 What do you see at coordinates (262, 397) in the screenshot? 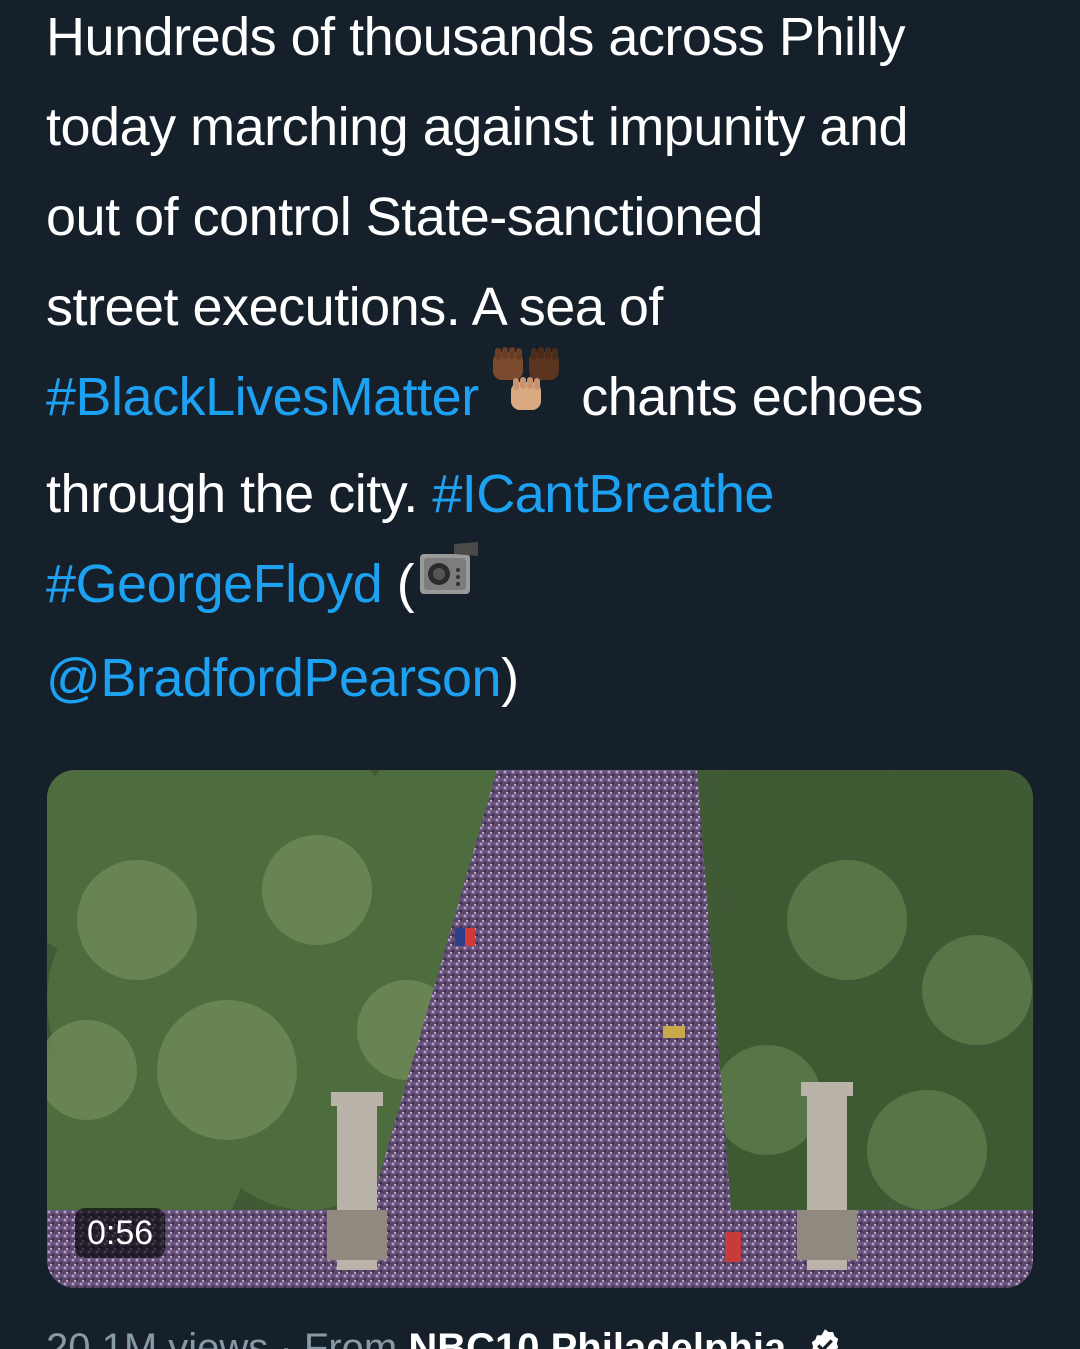
I see `hashtag-link: #BlackLivesMatter` at bounding box center [262, 397].